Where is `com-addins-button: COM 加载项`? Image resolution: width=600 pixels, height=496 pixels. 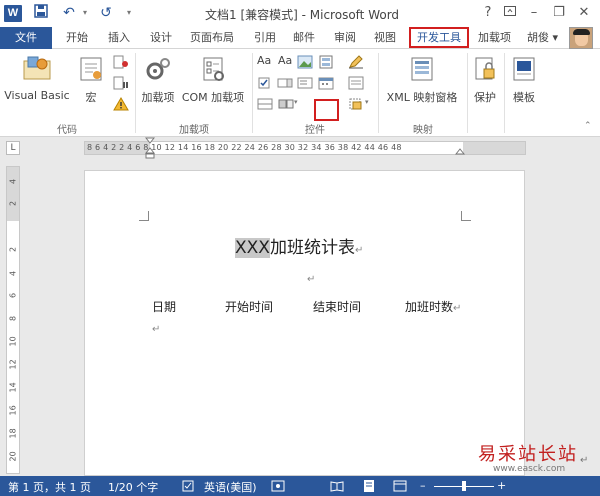 com-addins-button: COM 加载项 is located at coordinates (213, 80).